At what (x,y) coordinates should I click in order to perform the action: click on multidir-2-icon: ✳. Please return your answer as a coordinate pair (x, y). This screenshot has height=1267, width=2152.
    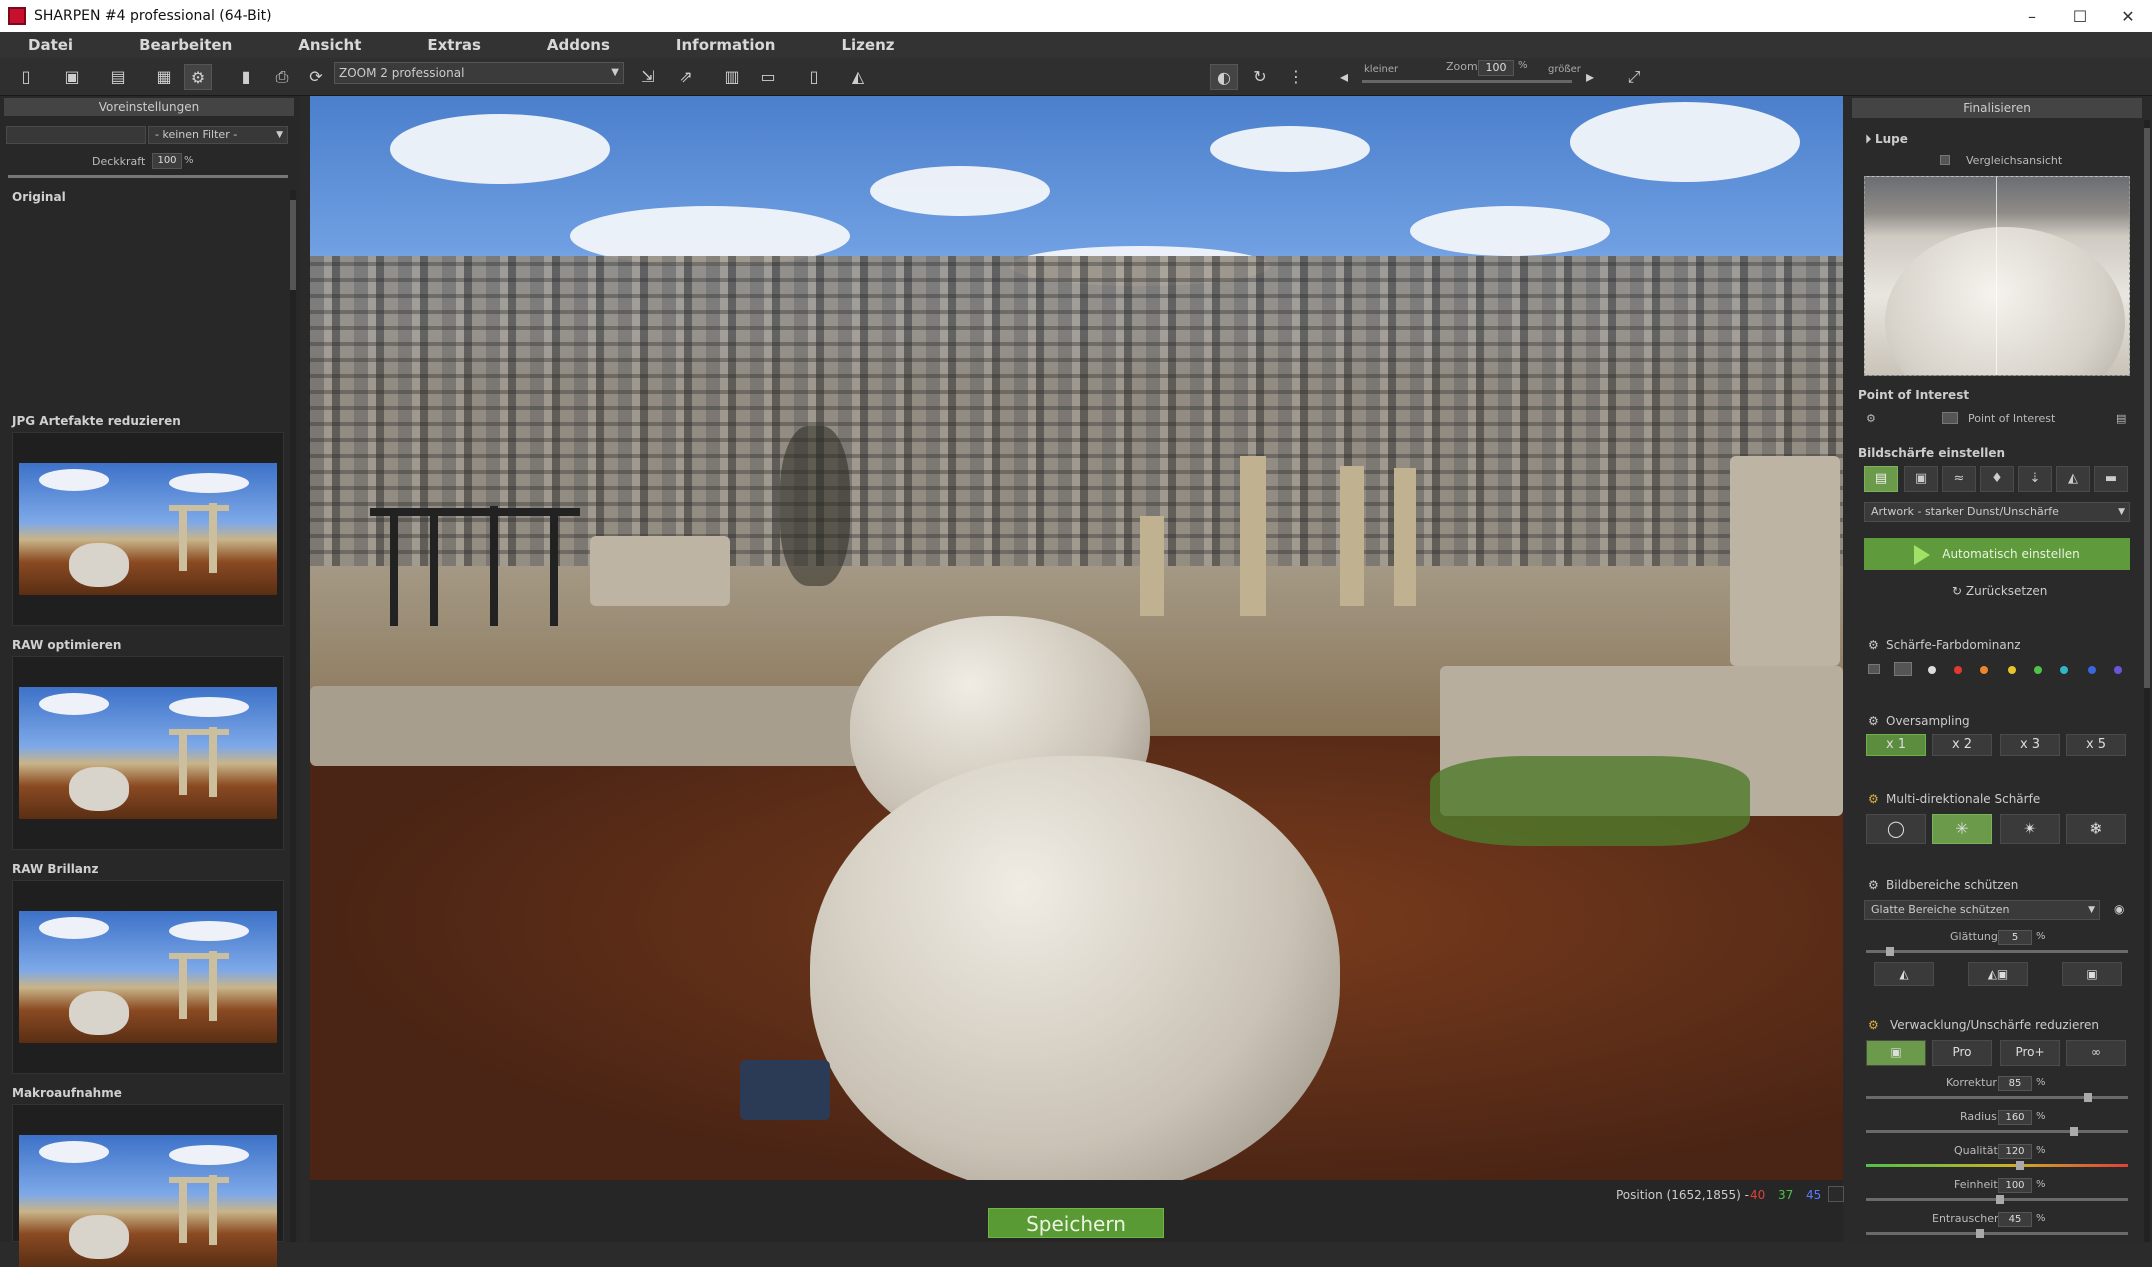
    Looking at the image, I should click on (1962, 829).